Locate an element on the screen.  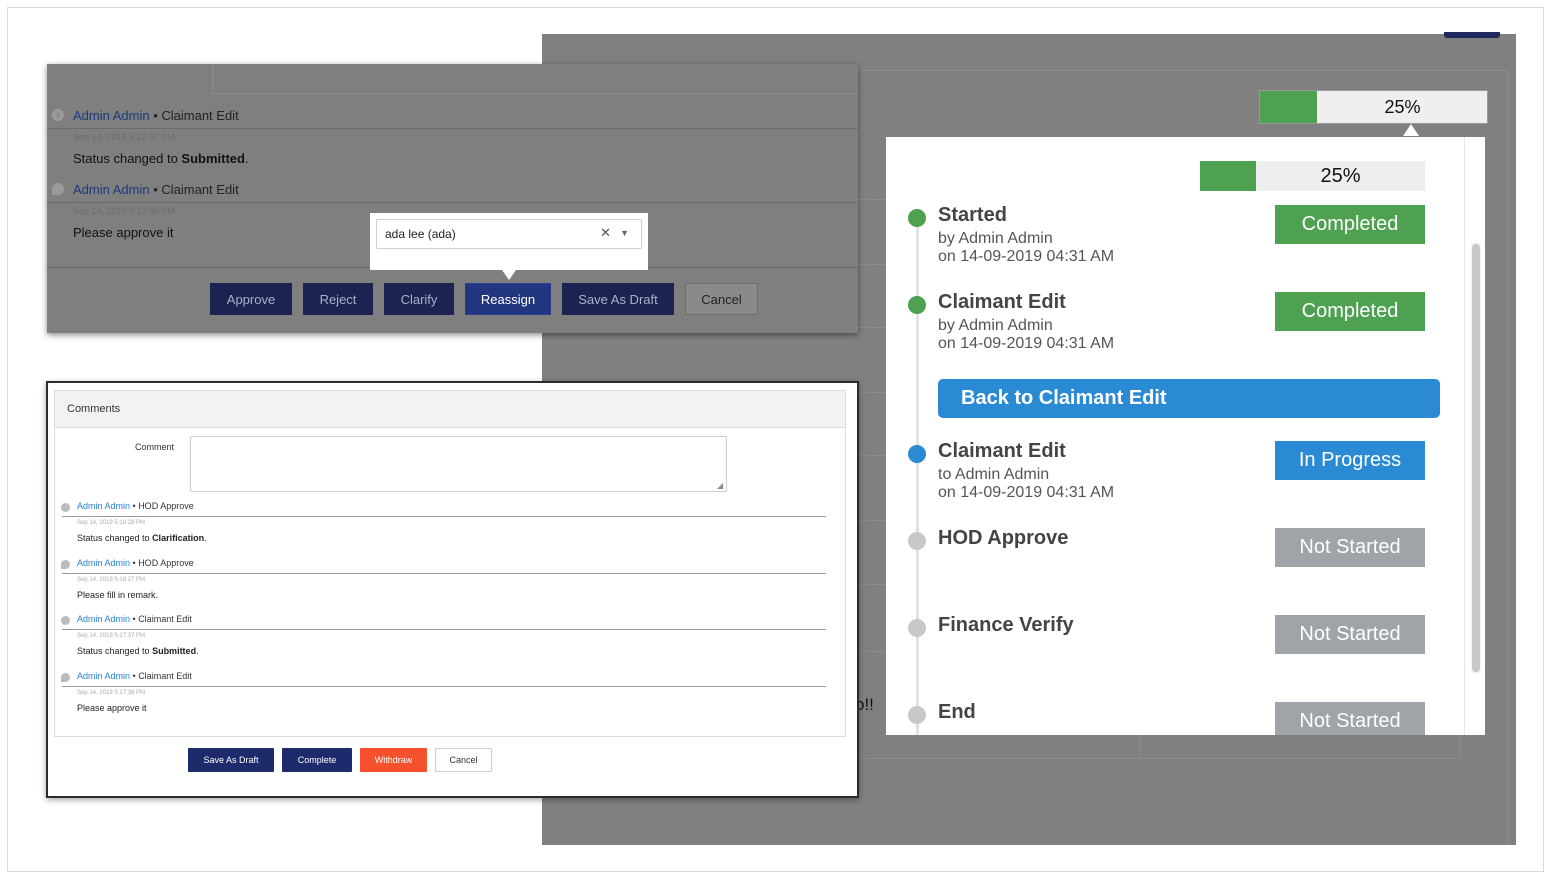
step-name: Finance Verify is located at coordinates (1006, 625).